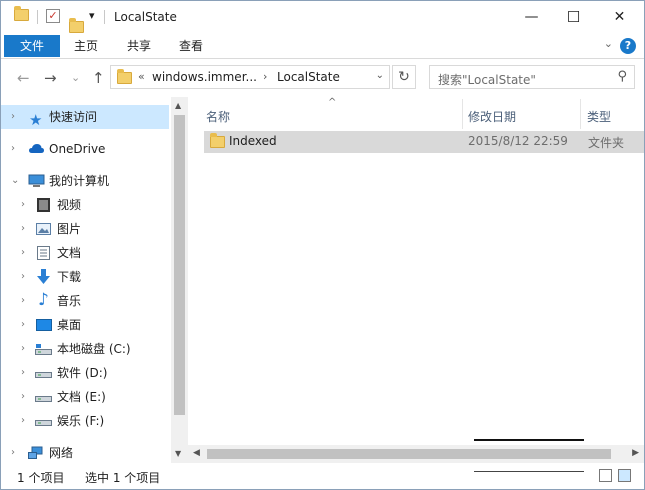 The height and width of the screenshot is (490, 645). I want to click on help-icon: ?, so click(628, 46).